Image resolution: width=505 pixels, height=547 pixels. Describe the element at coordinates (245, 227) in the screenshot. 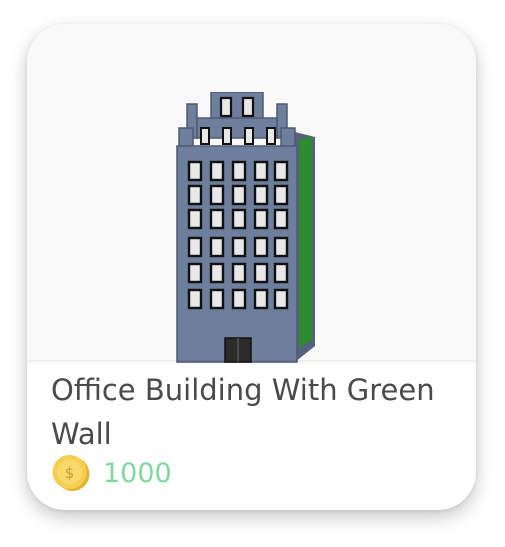

I see `office-building-image` at that location.